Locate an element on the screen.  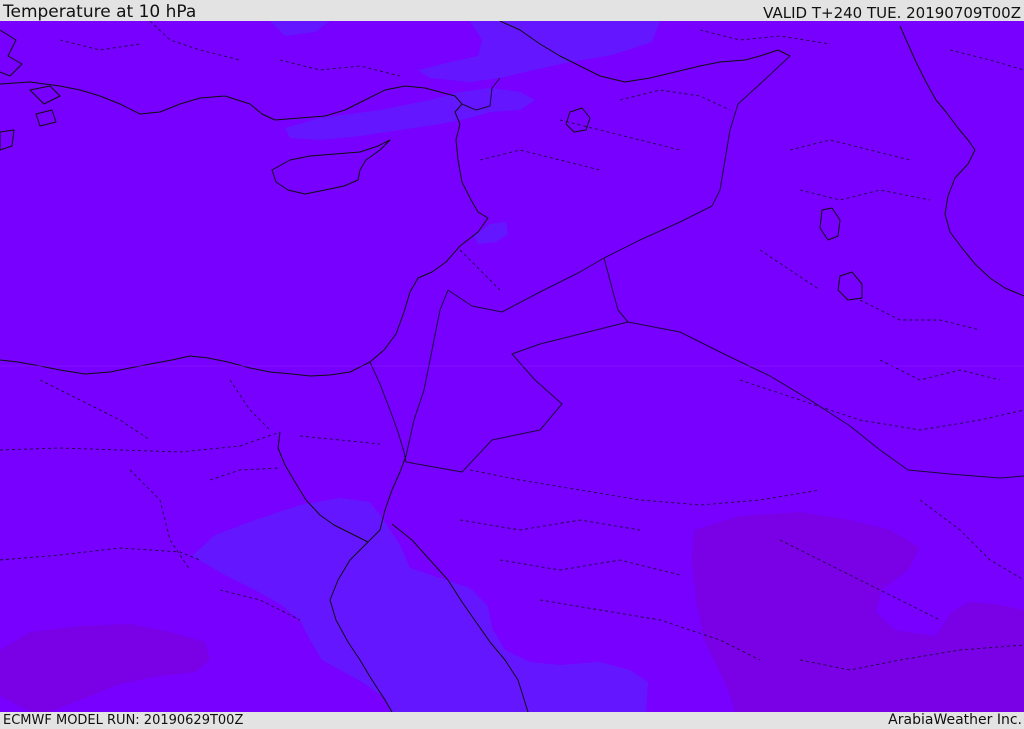
credit-label: ArabiaWeather Inc. is located at coordinates (955, 720).